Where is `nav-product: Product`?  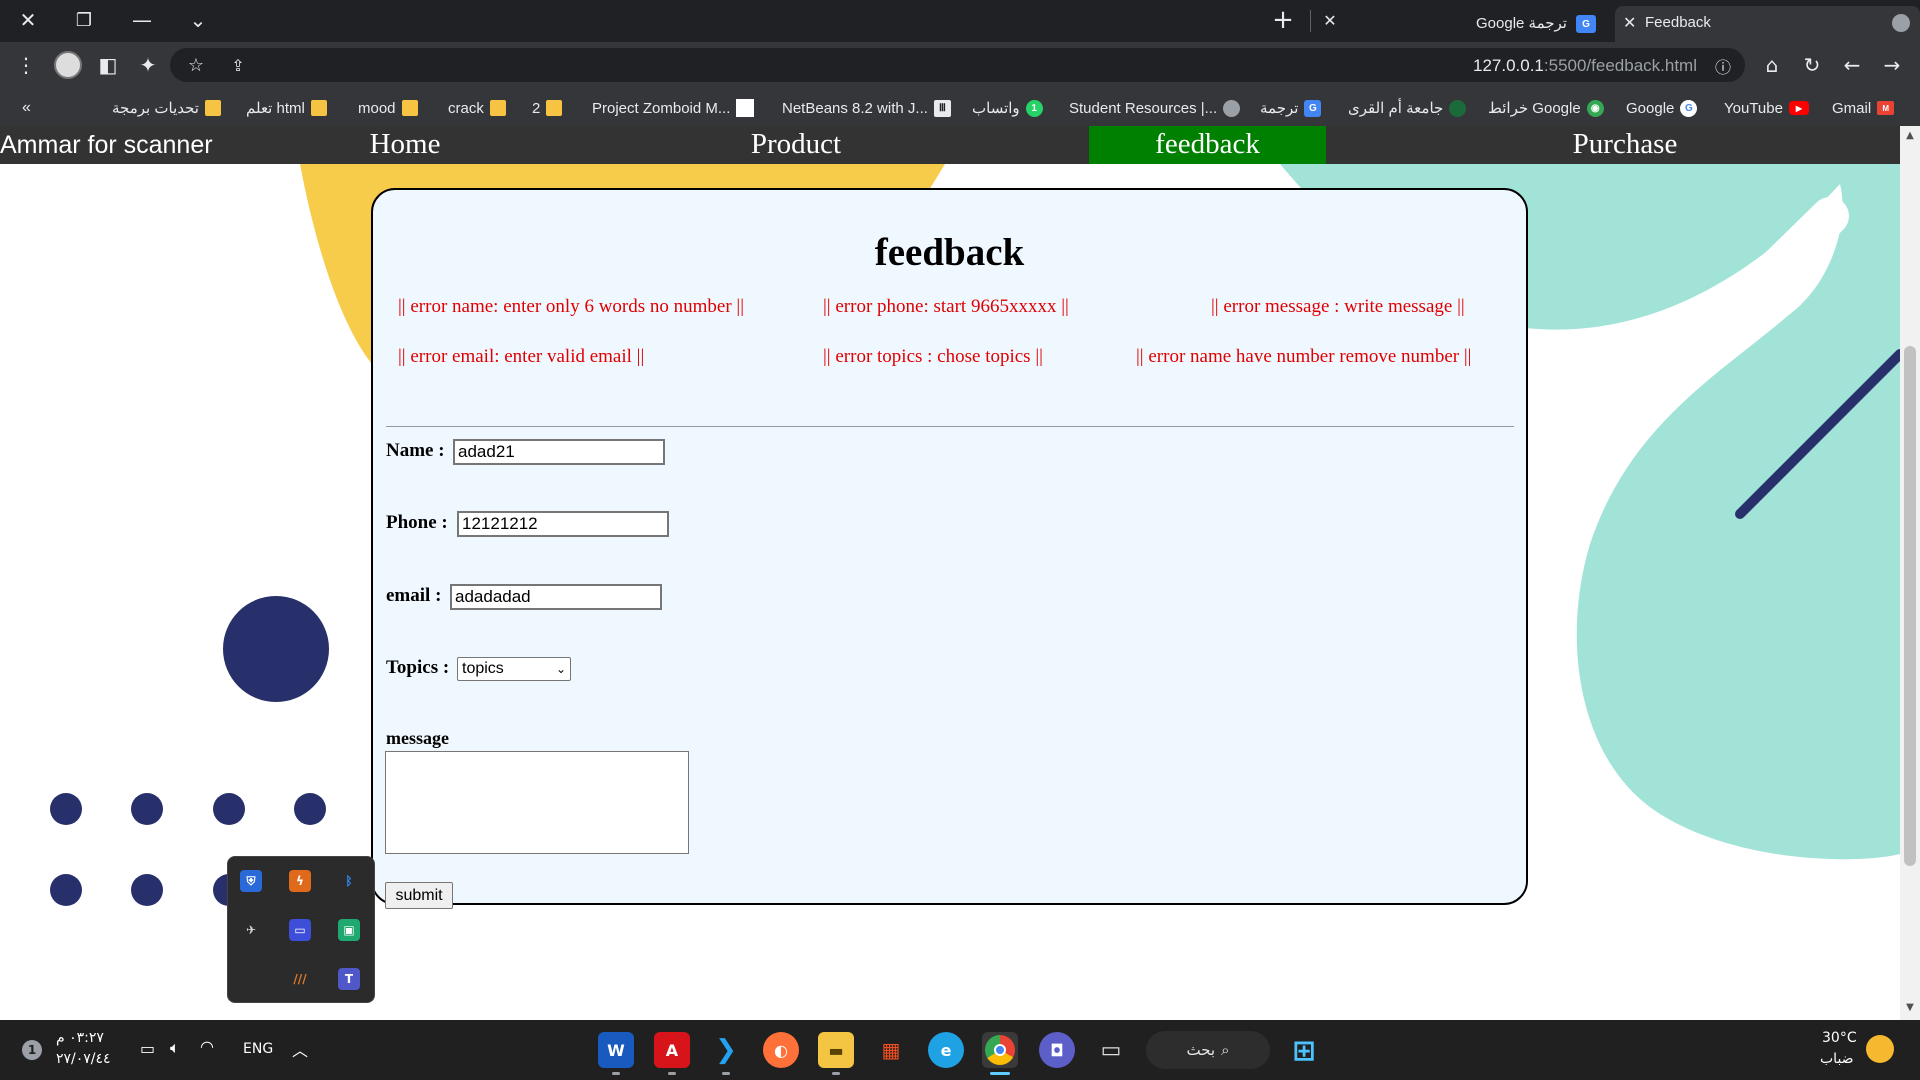
nav-product: Product is located at coordinates (796, 145).